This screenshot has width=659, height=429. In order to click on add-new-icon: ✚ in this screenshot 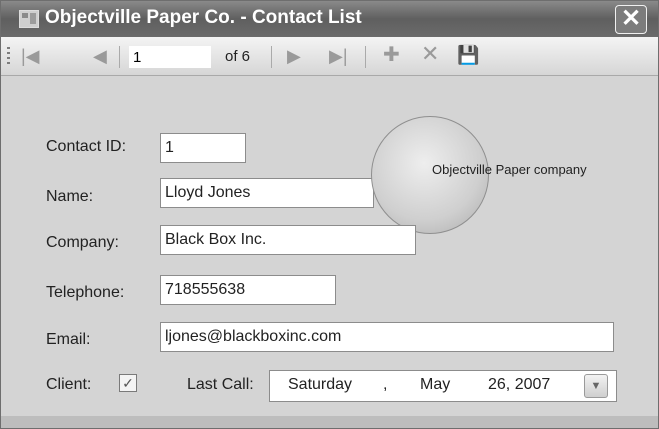, I will do `click(391, 55)`.